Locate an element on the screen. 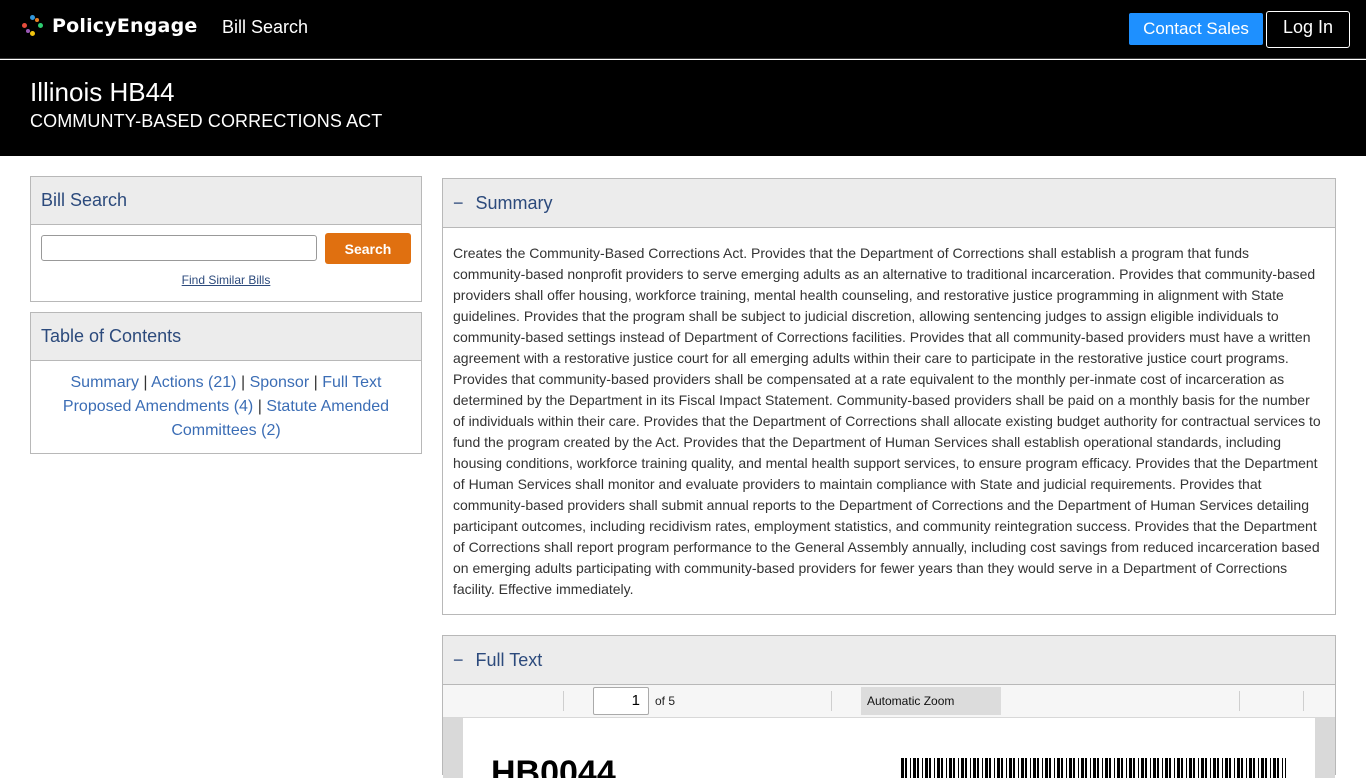 The height and width of the screenshot is (778, 1366). find-similar-bills-link: Find Similar Bills is located at coordinates (226, 280).